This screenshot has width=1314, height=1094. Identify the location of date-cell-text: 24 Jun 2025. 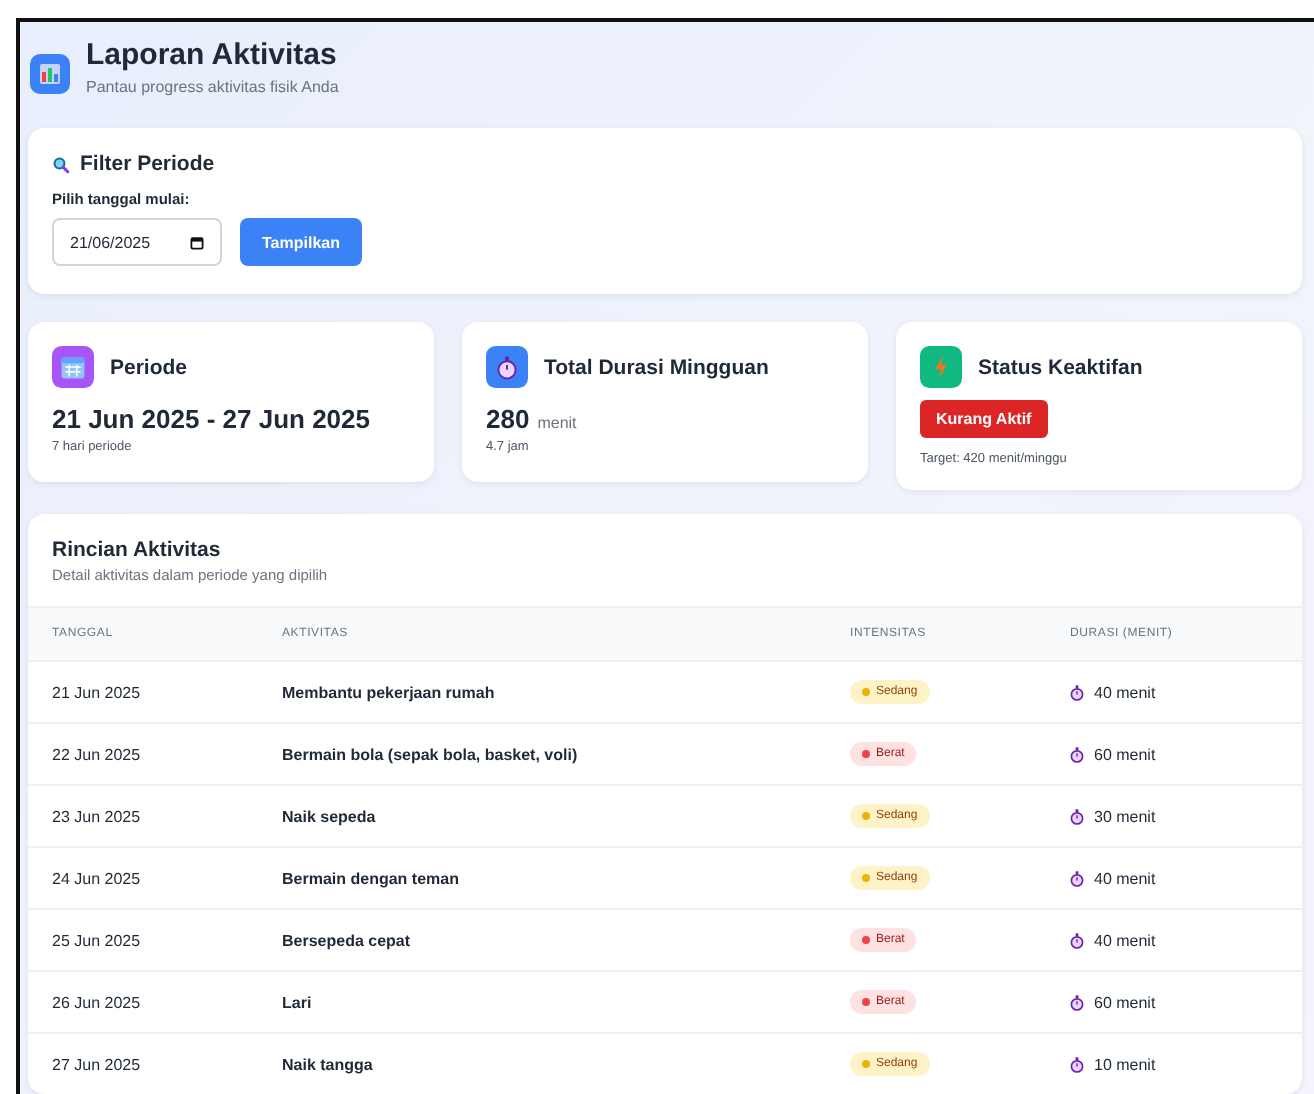
(97, 878).